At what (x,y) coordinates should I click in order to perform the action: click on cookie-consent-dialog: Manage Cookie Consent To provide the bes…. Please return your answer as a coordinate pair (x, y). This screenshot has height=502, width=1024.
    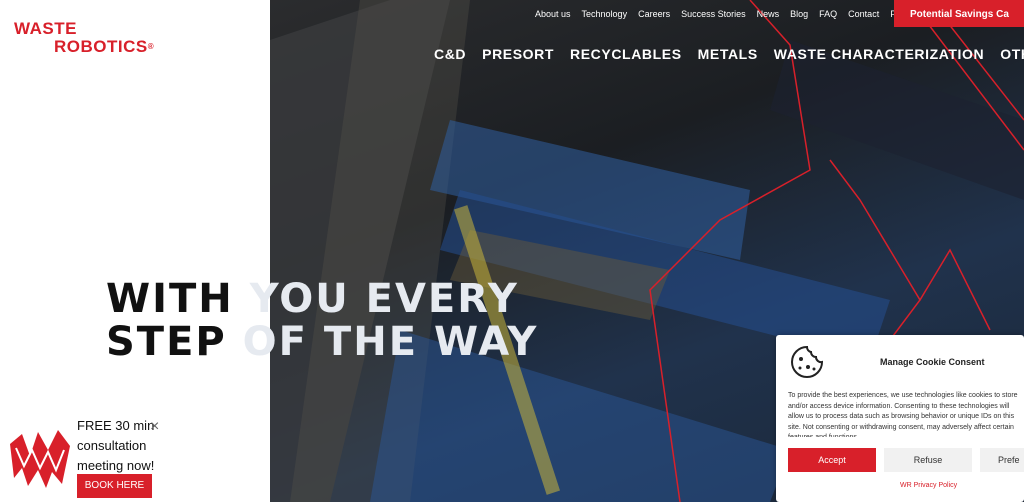
    Looking at the image, I should click on (900, 418).